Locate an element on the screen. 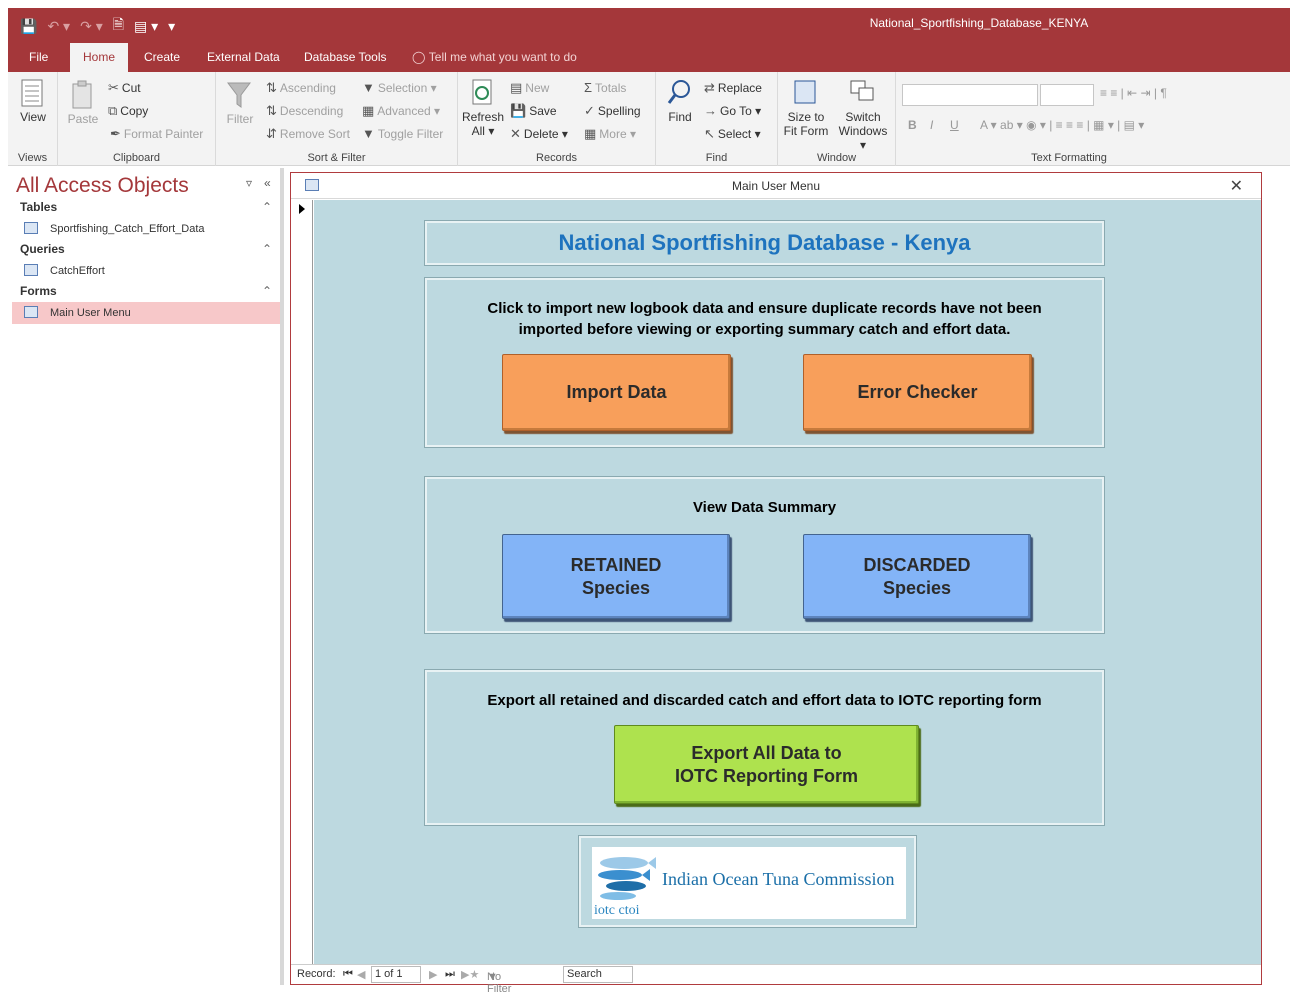 The image size is (1290, 995). remove-sort-button: ⇵ Remove Sort is located at coordinates (308, 134).